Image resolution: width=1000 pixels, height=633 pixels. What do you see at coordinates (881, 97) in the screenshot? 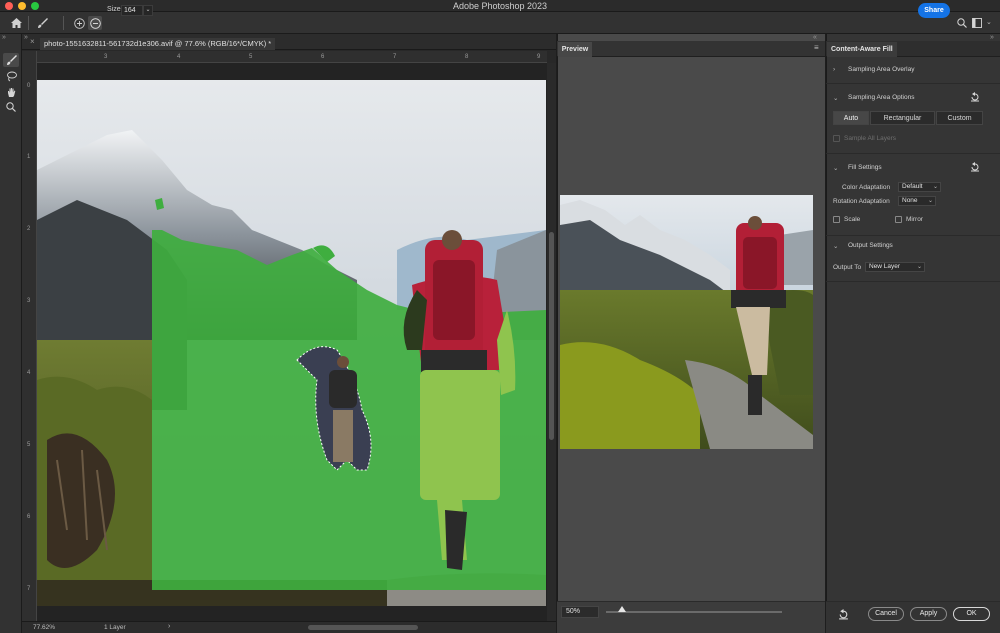
I see `sampling-area-options-header: Sampling Area Options` at bounding box center [881, 97].